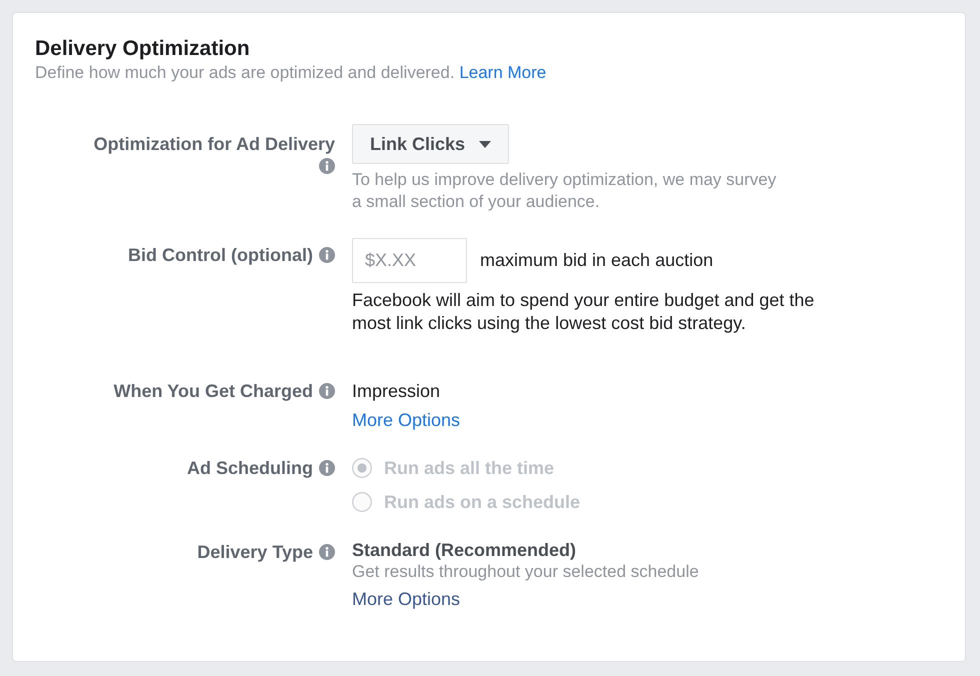 This screenshot has height=676, width=980. What do you see at coordinates (597, 260) in the screenshot?
I see `input-suffix: maximum bid in each auction` at bounding box center [597, 260].